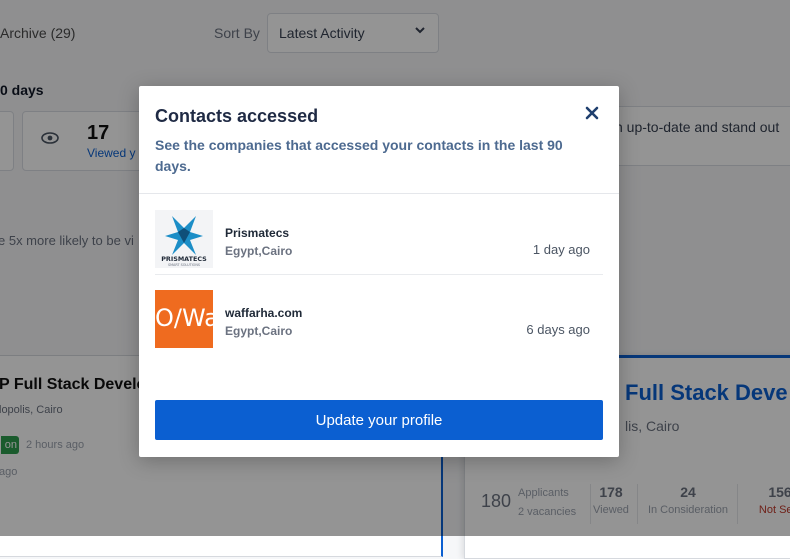 Image resolution: width=790 pixels, height=559 pixels. What do you see at coordinates (561, 249) in the screenshot?
I see `accessed-time: 1 day ago` at bounding box center [561, 249].